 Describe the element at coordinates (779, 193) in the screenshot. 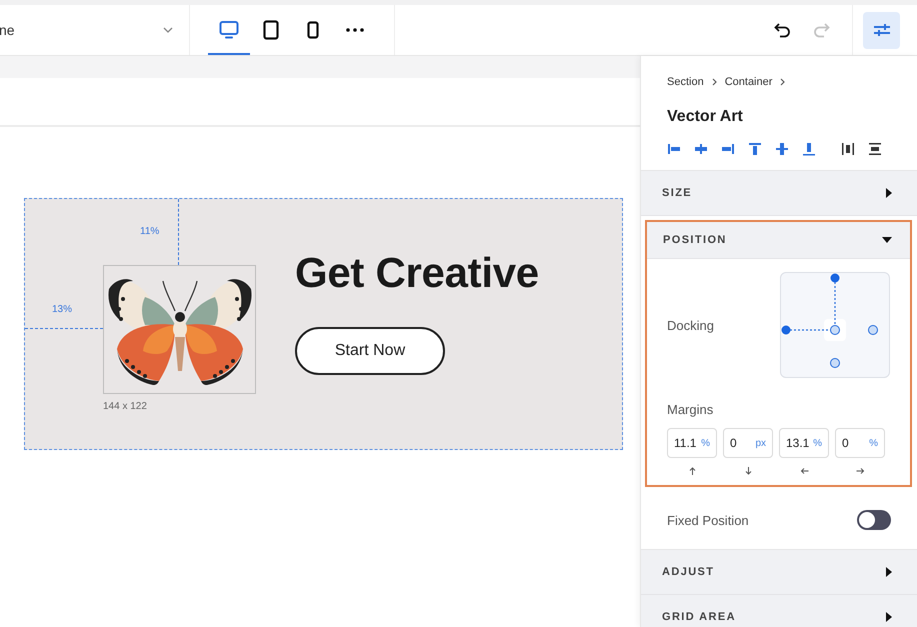

I see `section-header: SIZE` at that location.